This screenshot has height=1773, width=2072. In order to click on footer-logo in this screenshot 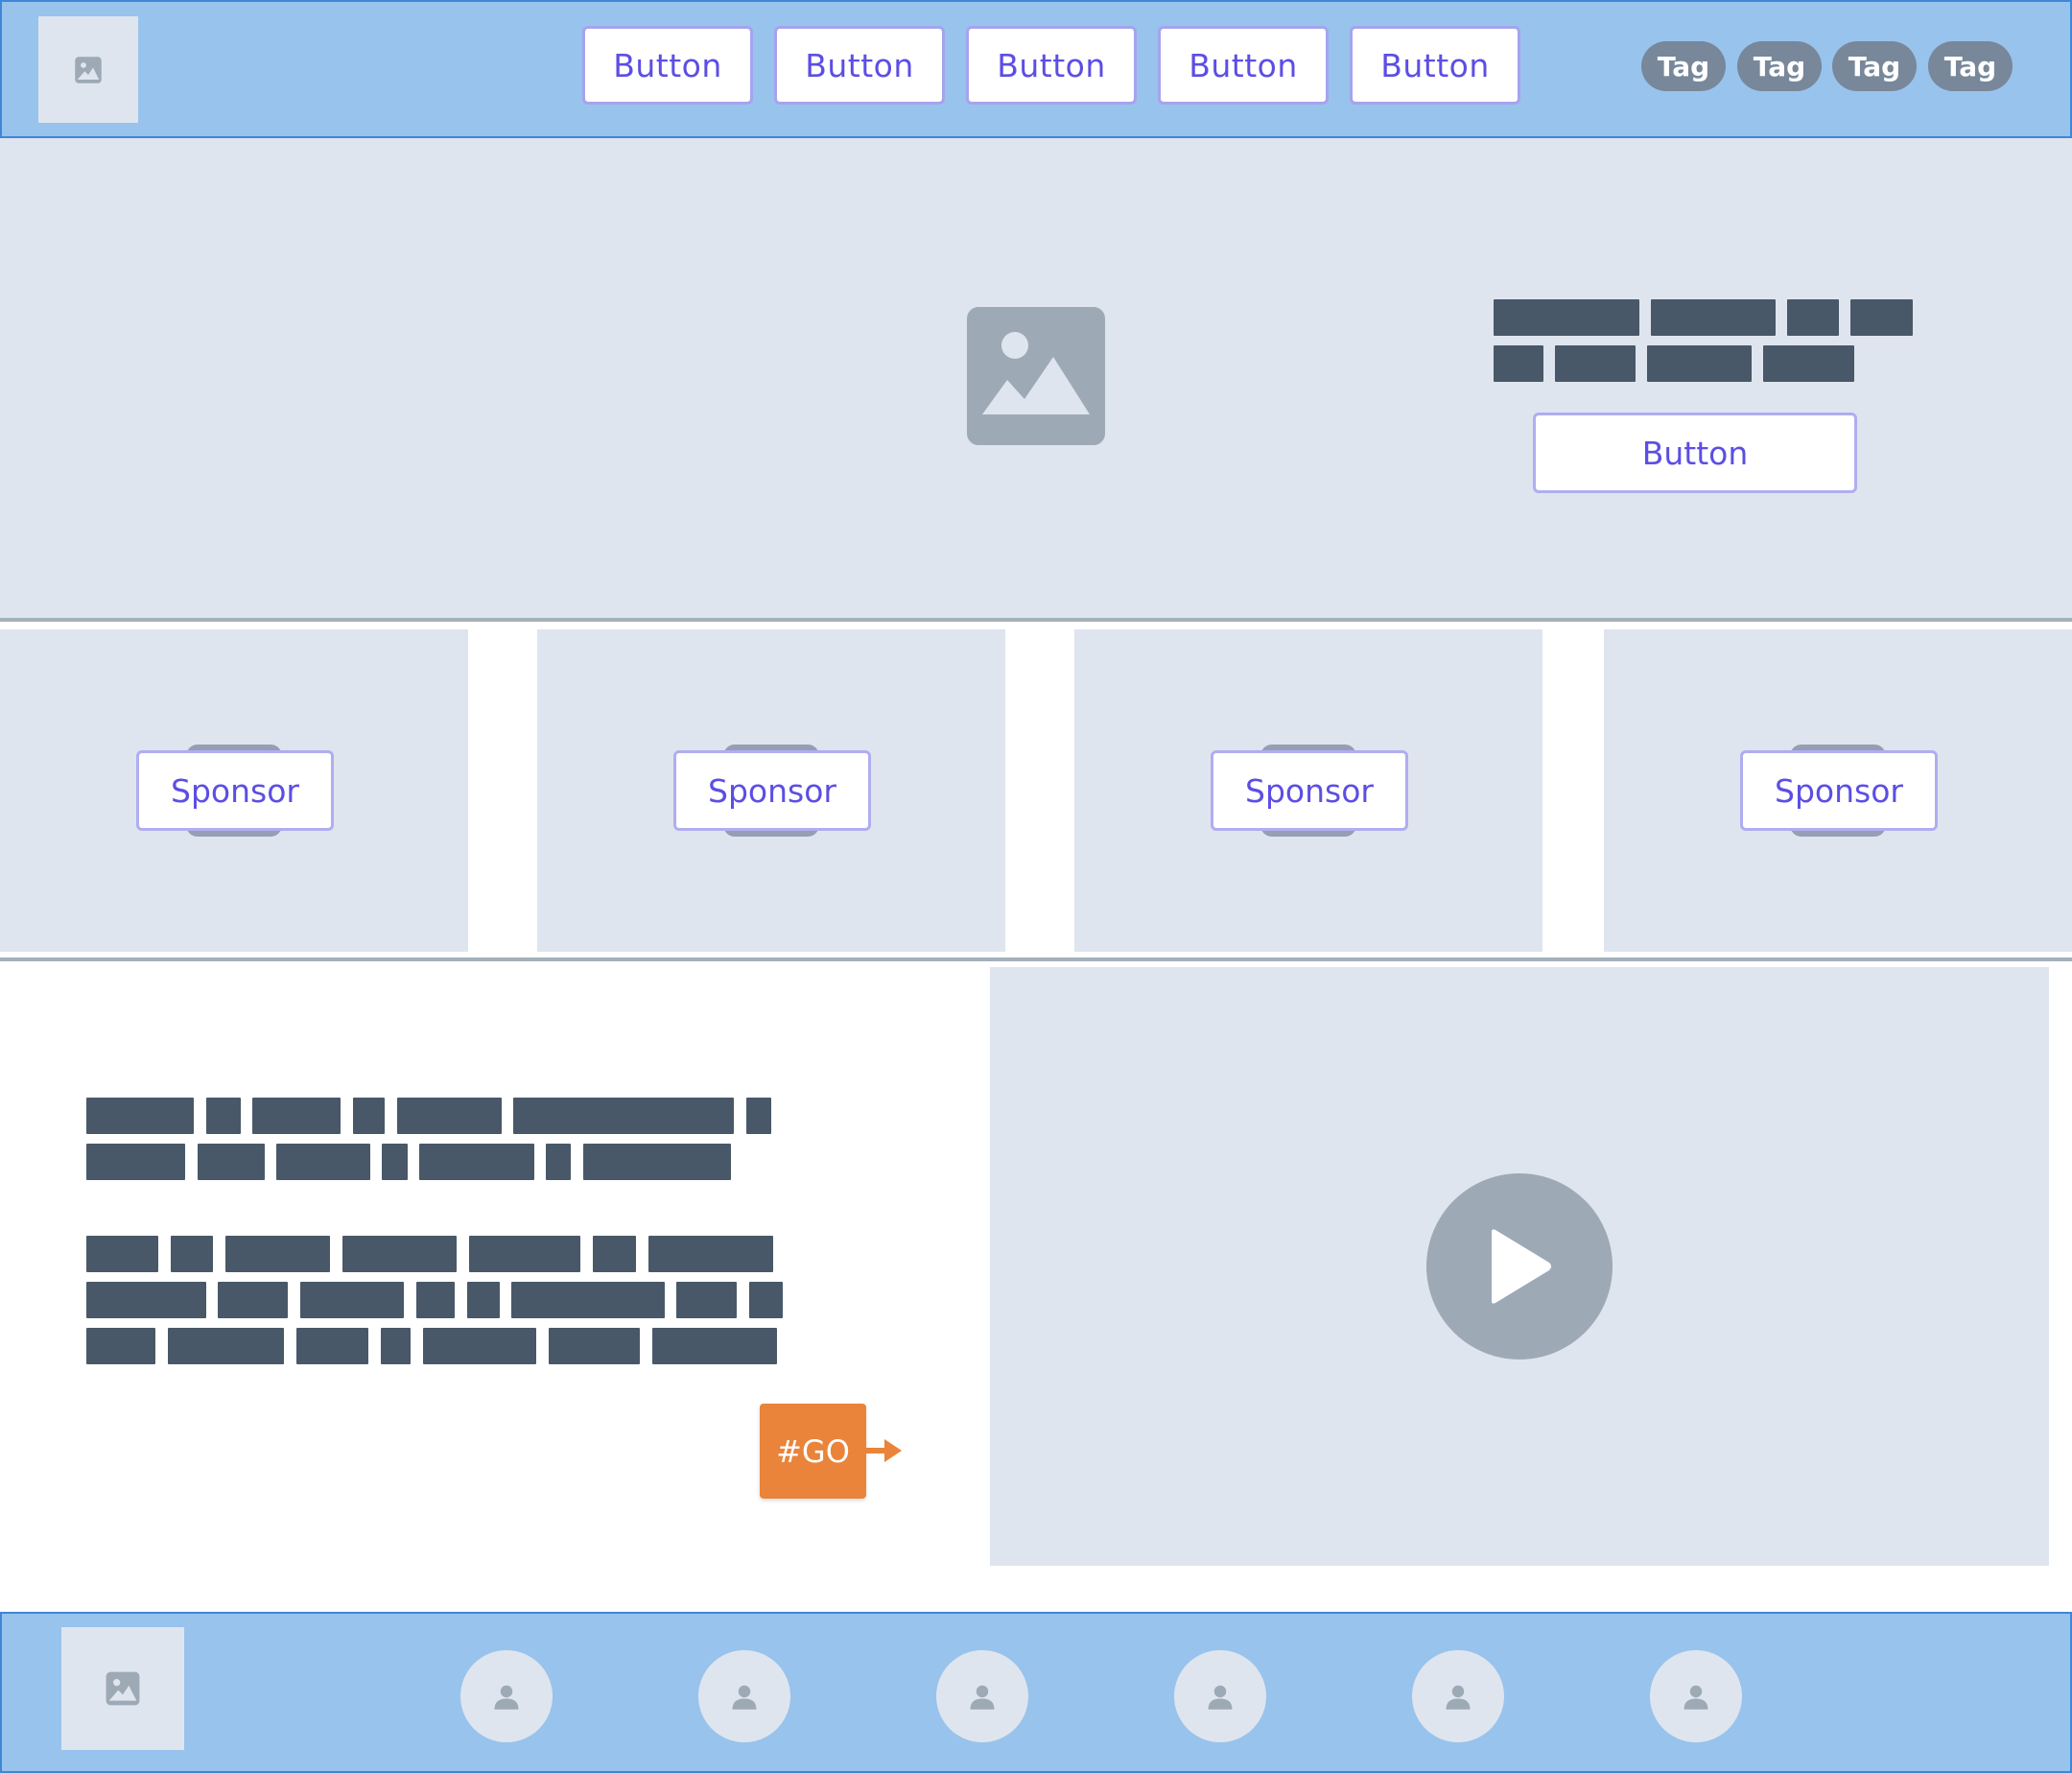, I will do `click(122, 1689)`.